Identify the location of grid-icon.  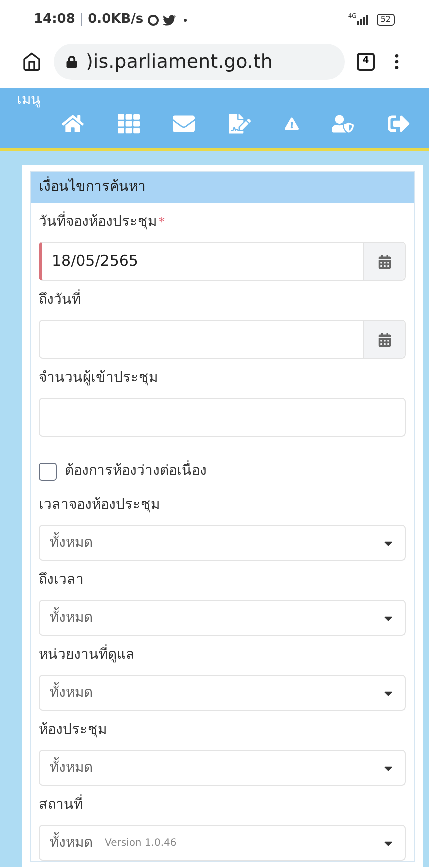
(129, 124).